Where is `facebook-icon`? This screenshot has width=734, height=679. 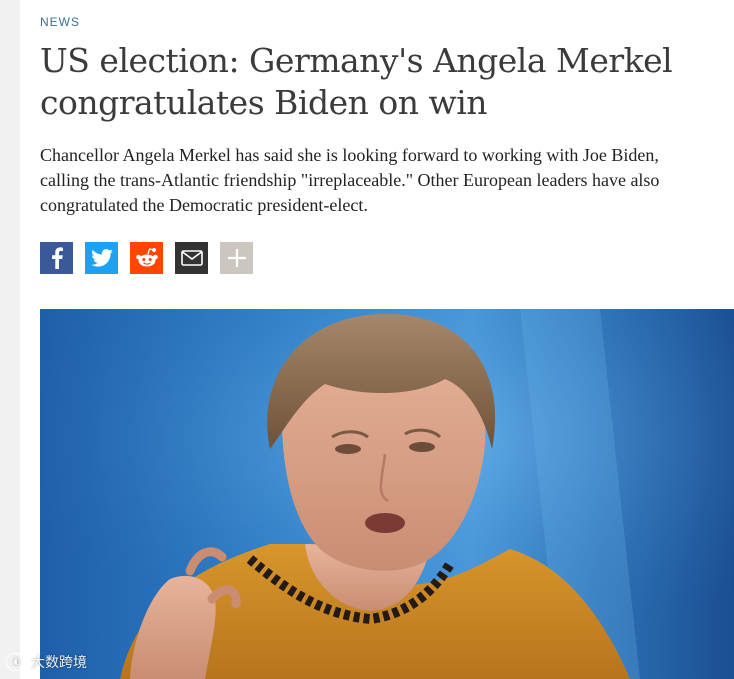 facebook-icon is located at coordinates (57, 258).